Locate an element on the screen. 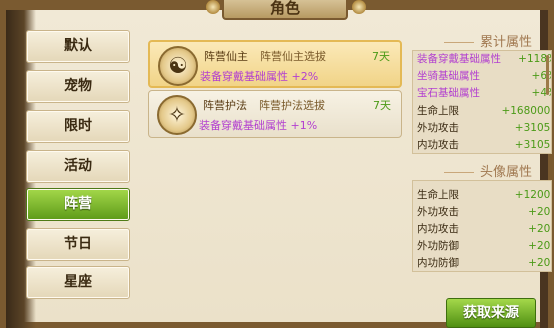  tab-default: 默认 is located at coordinates (78, 46).